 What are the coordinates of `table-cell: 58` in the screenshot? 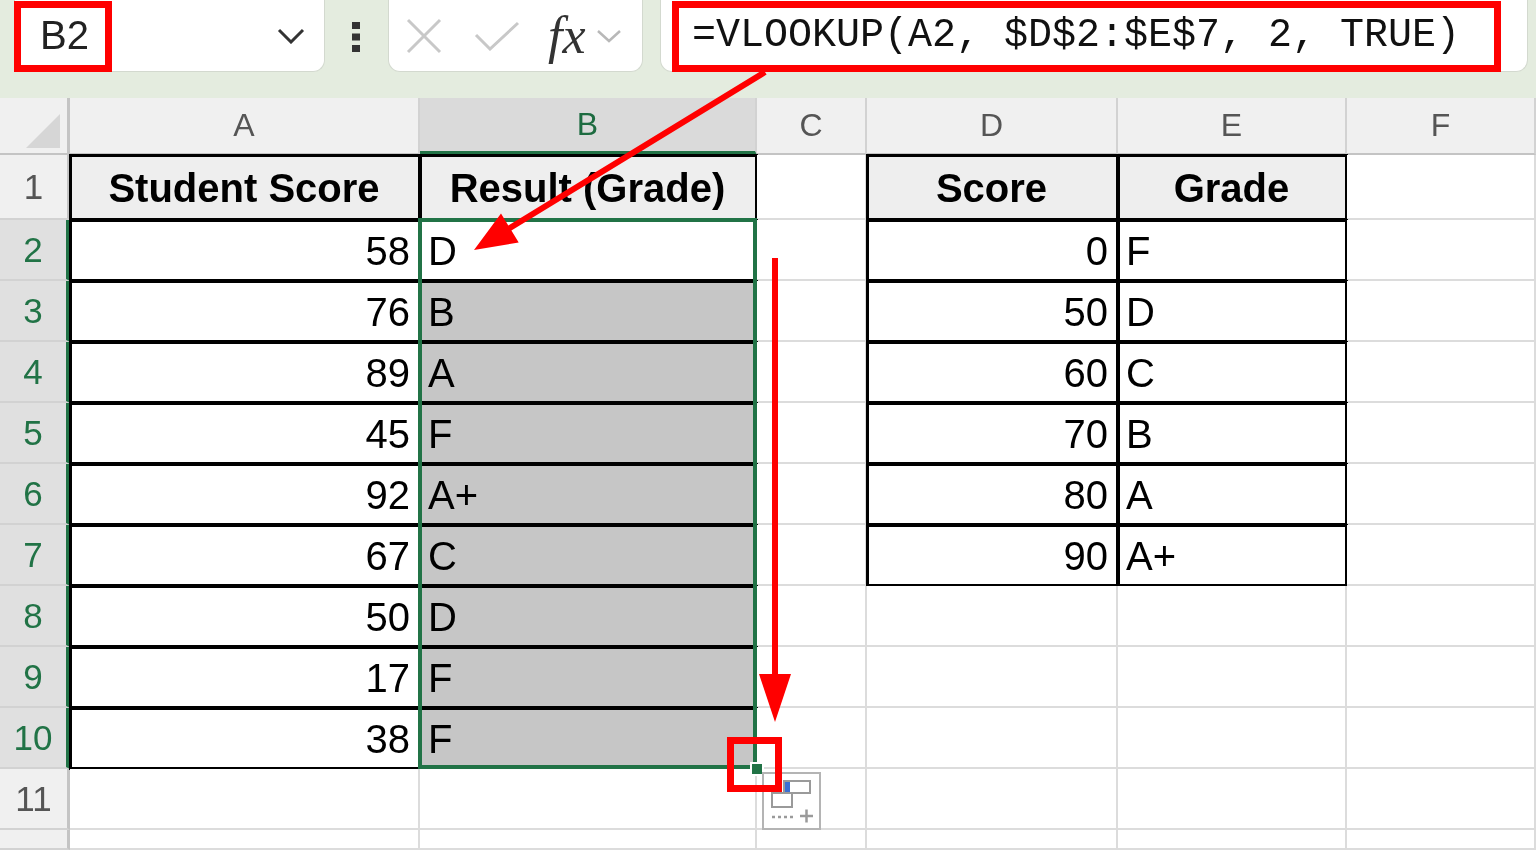 It's located at (245, 250).